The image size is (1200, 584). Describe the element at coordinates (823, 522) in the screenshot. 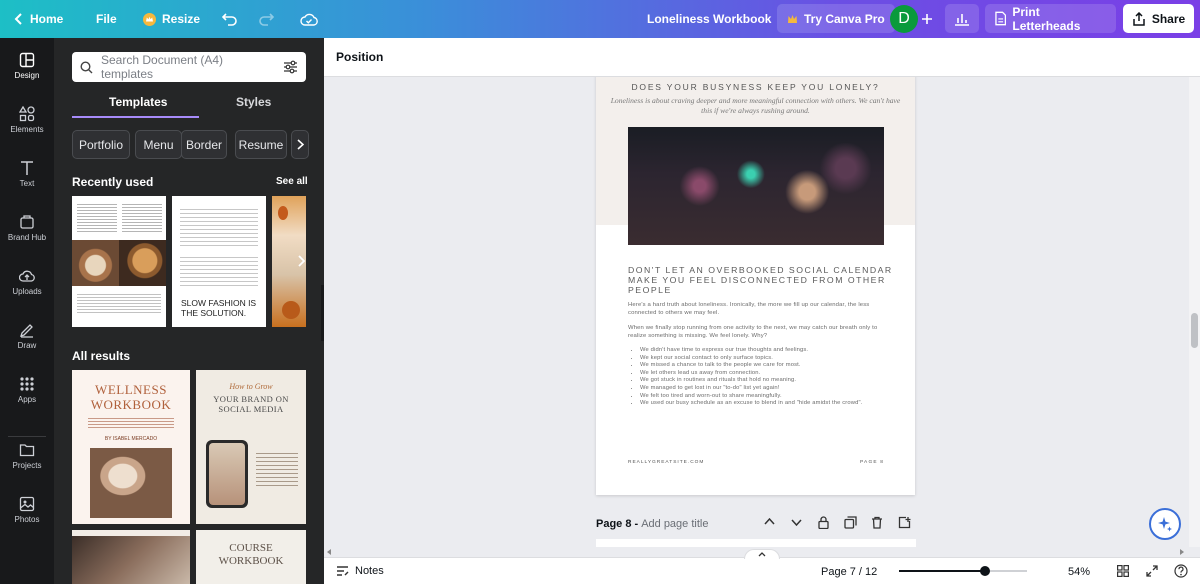

I see `lock-page-button` at that location.